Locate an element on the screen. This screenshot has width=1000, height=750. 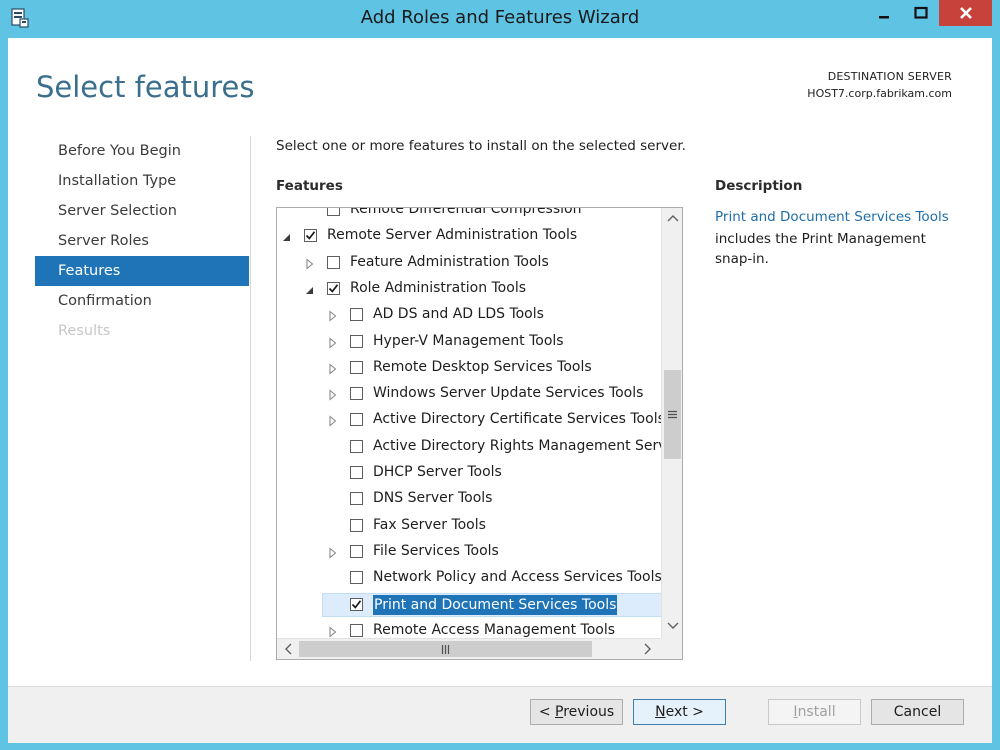
feature-label: DHCP Server Tools is located at coordinates (437, 472).